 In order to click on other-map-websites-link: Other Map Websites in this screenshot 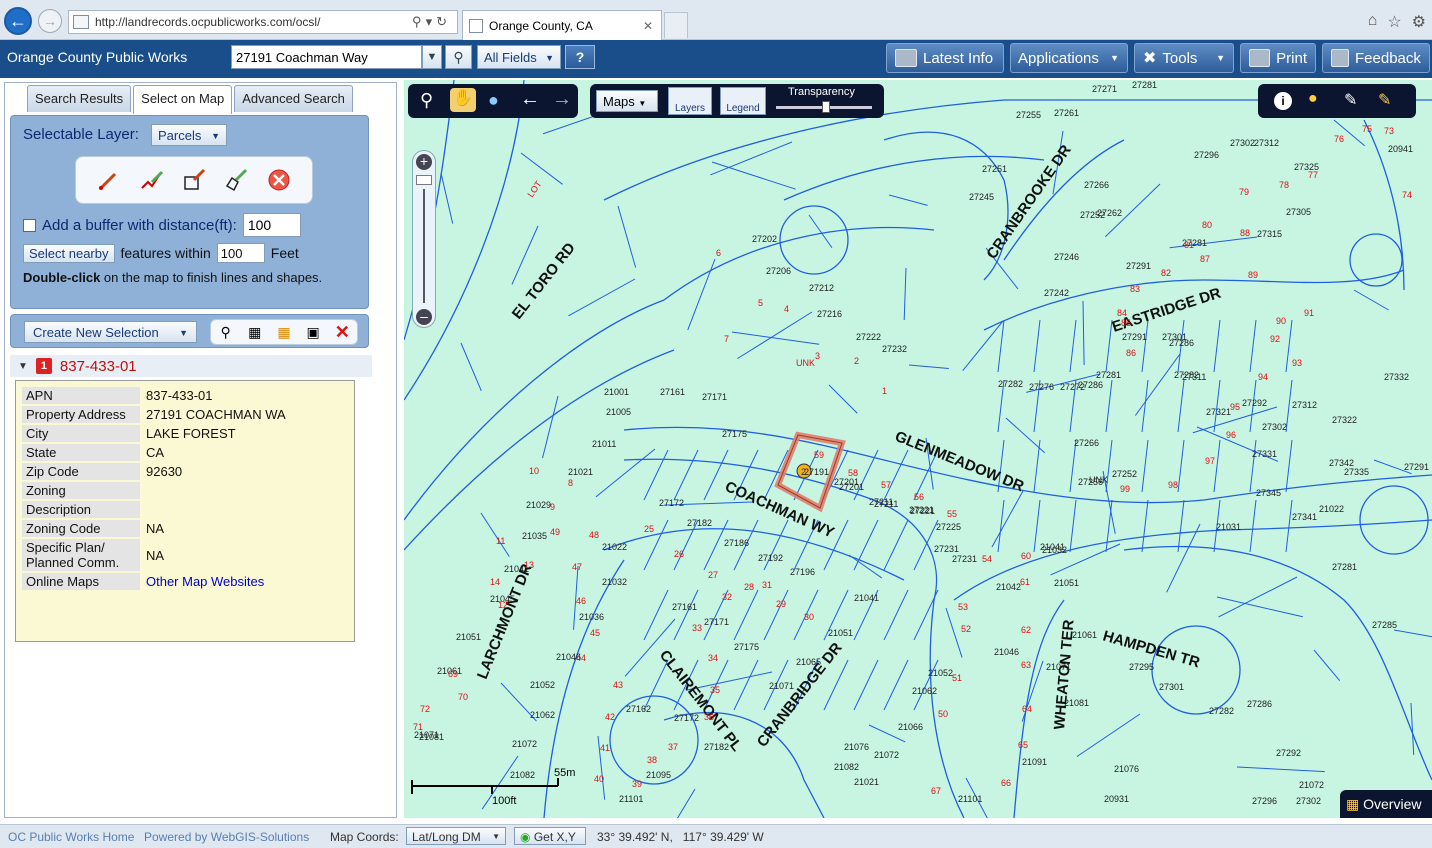, I will do `click(205, 581)`.